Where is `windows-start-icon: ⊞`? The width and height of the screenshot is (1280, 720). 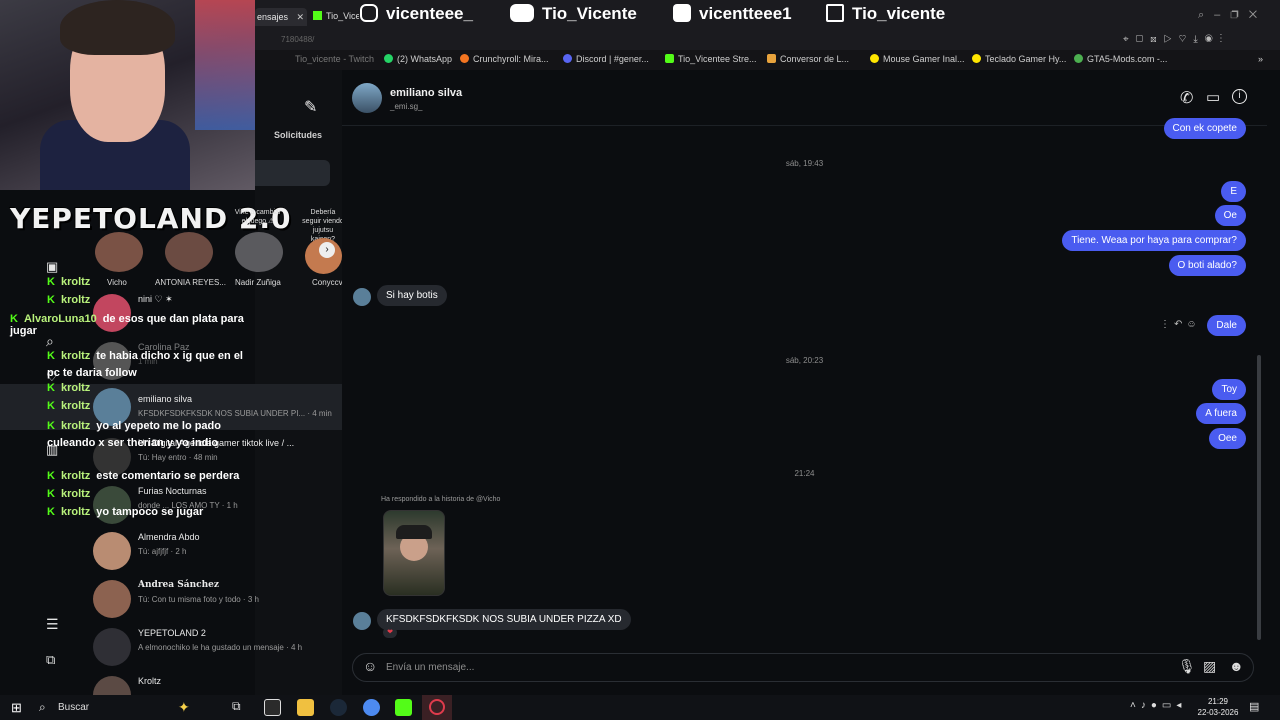 windows-start-icon: ⊞ is located at coordinates (16, 708).